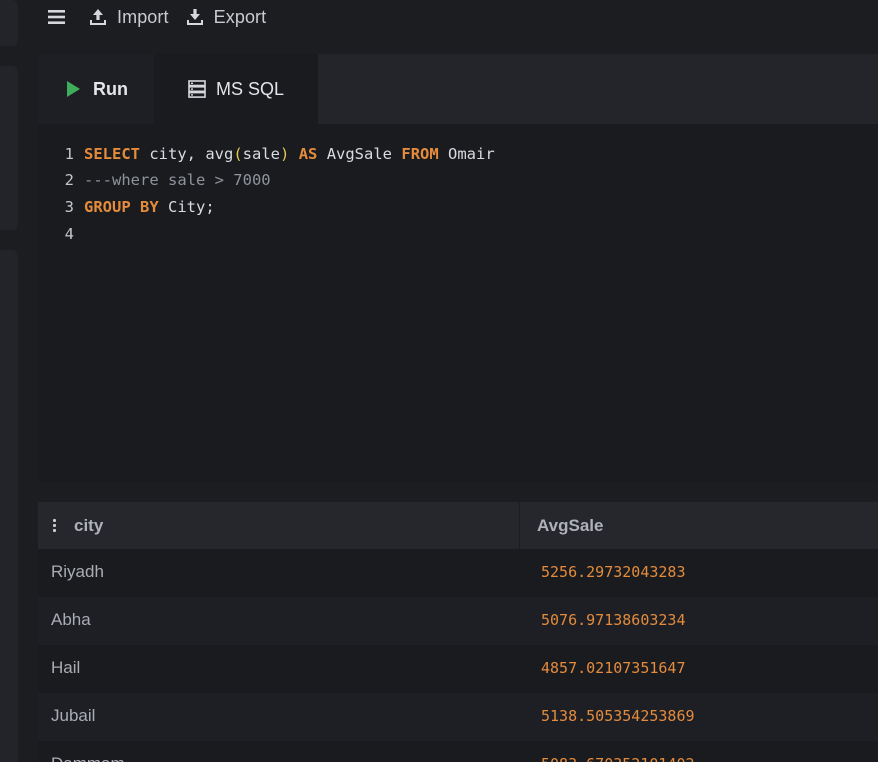 This screenshot has height=762, width=878. What do you see at coordinates (66, 667) in the screenshot?
I see `cell-city: Hail` at bounding box center [66, 667].